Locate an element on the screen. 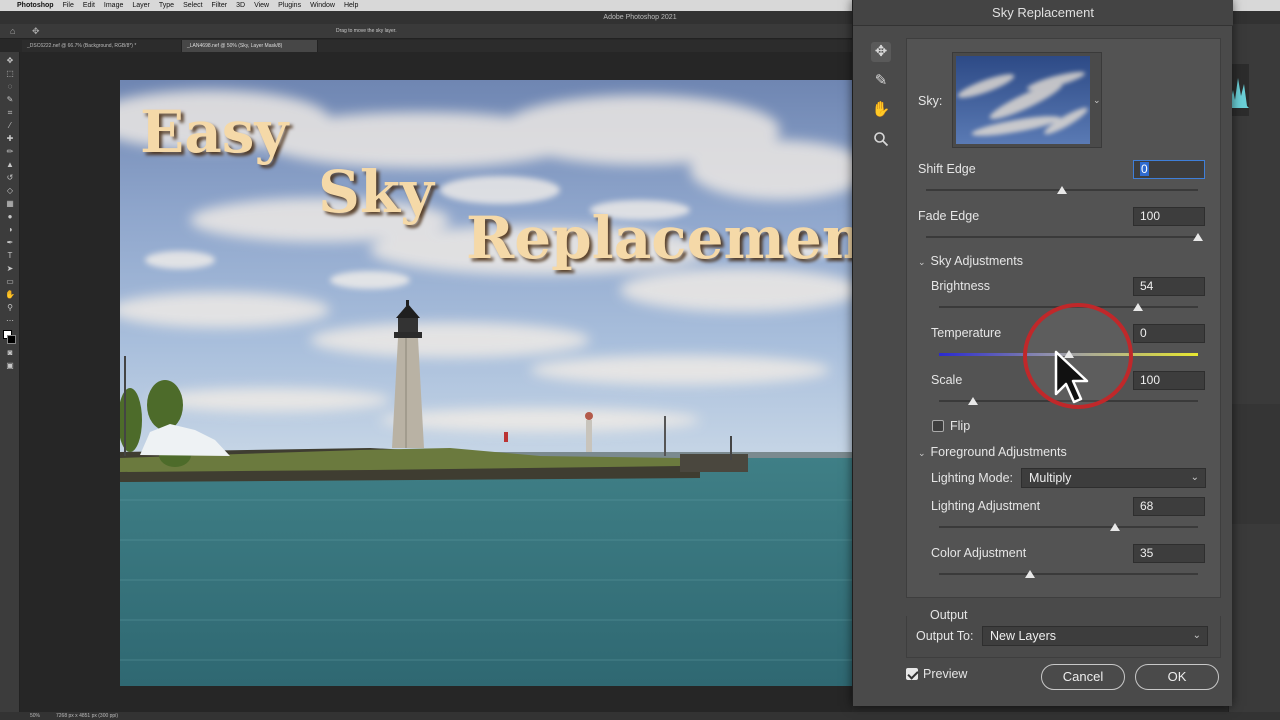 Image resolution: width=1280 pixels, height=720 pixels. fade-edge-label: Fade Edge is located at coordinates (949, 216).